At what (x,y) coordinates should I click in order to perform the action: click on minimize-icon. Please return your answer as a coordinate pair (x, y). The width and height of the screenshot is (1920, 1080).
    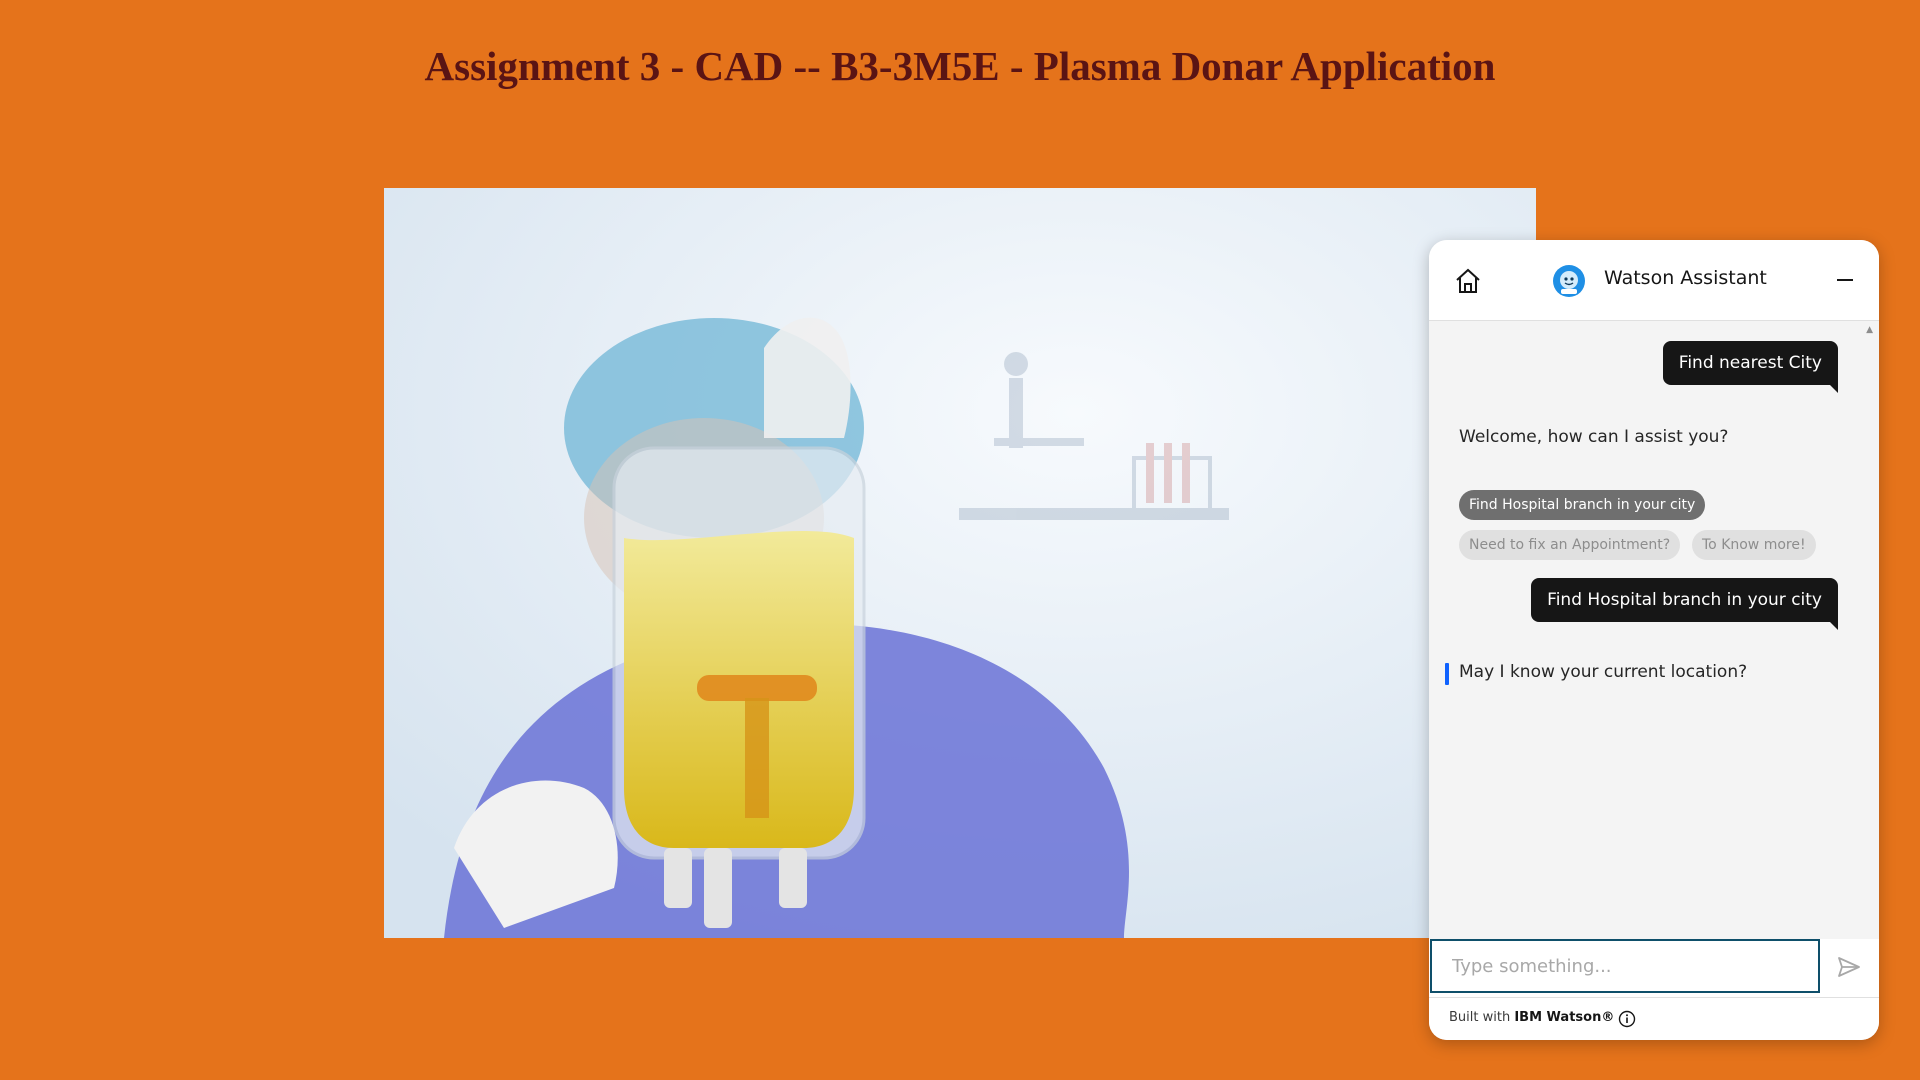
    Looking at the image, I should click on (1845, 280).